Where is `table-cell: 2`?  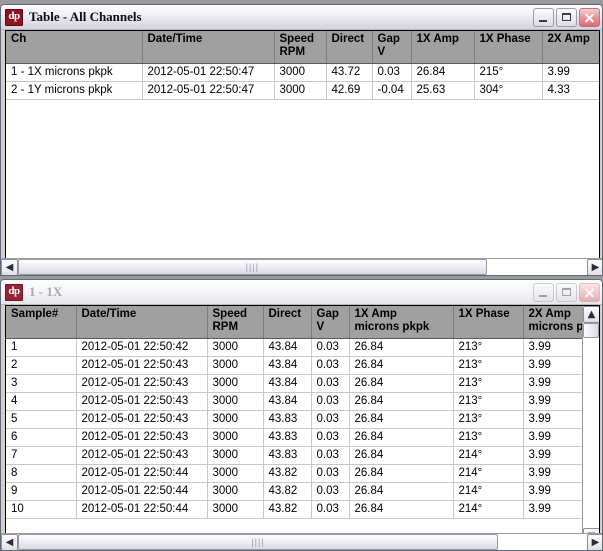
table-cell: 2 is located at coordinates (41, 365).